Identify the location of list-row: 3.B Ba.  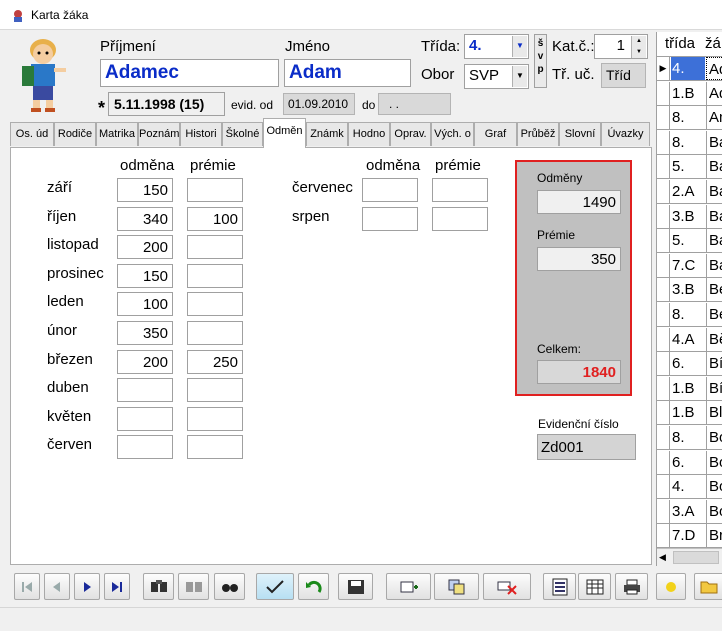
(689, 216).